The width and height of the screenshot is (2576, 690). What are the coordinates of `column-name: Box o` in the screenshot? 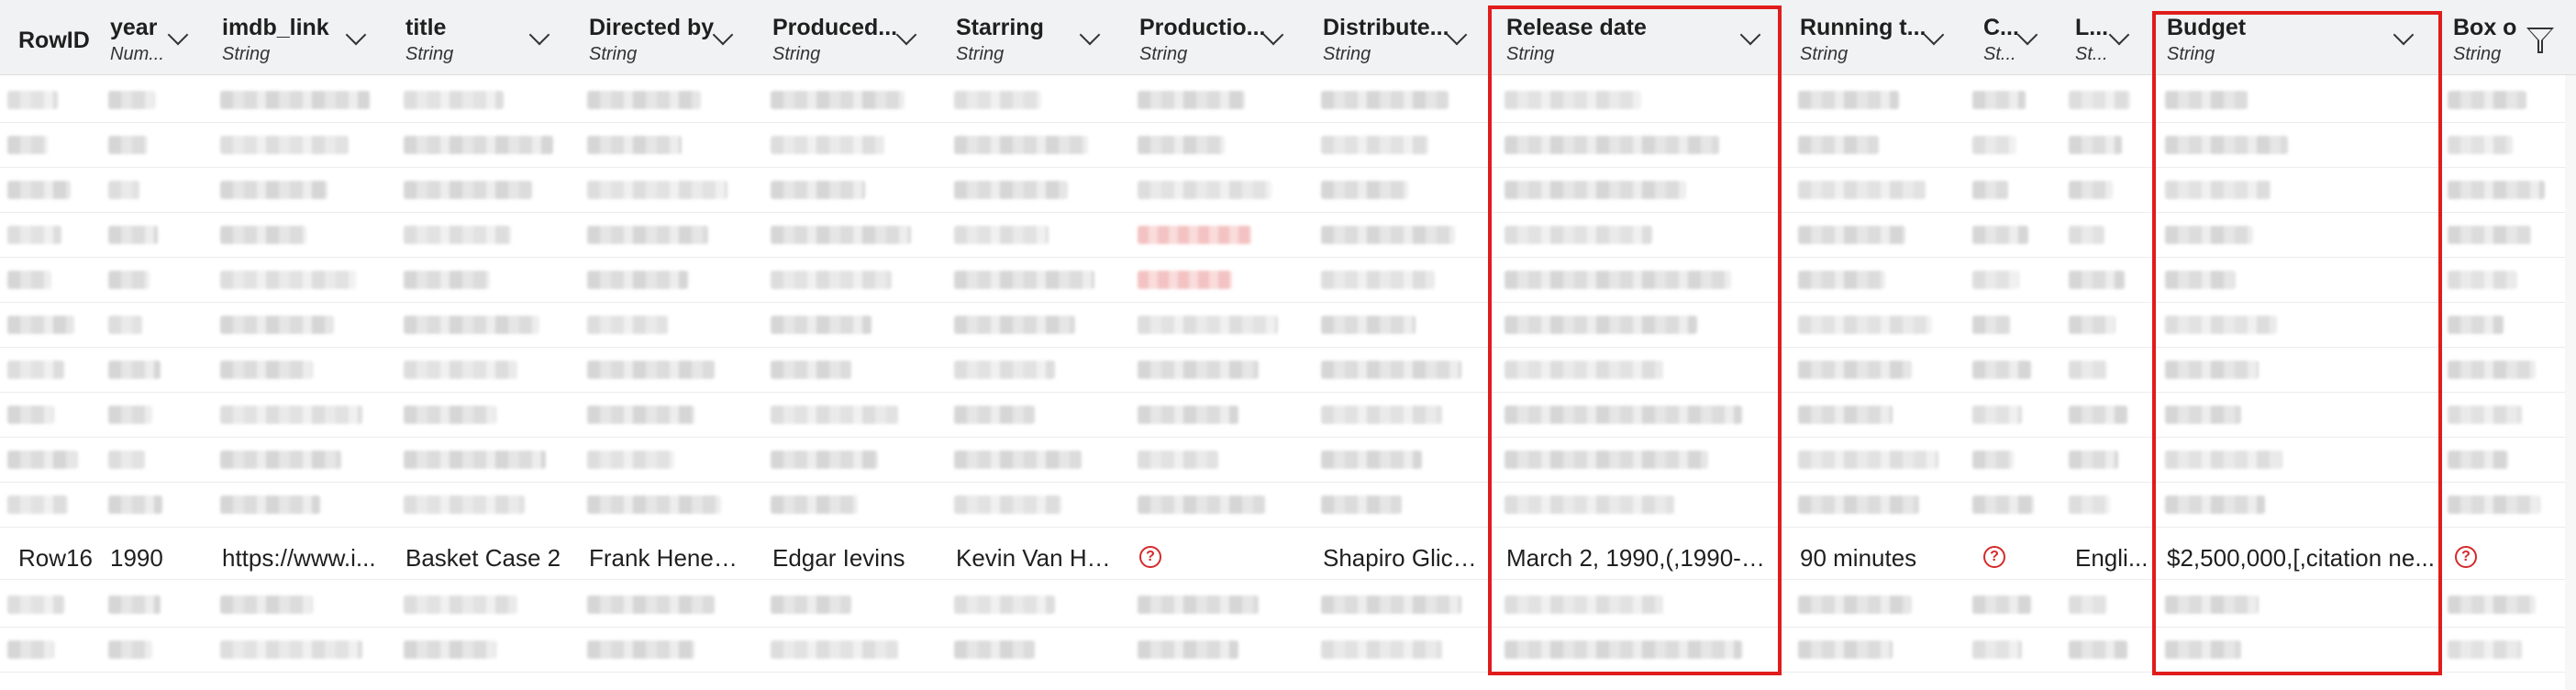 It's located at (2485, 27).